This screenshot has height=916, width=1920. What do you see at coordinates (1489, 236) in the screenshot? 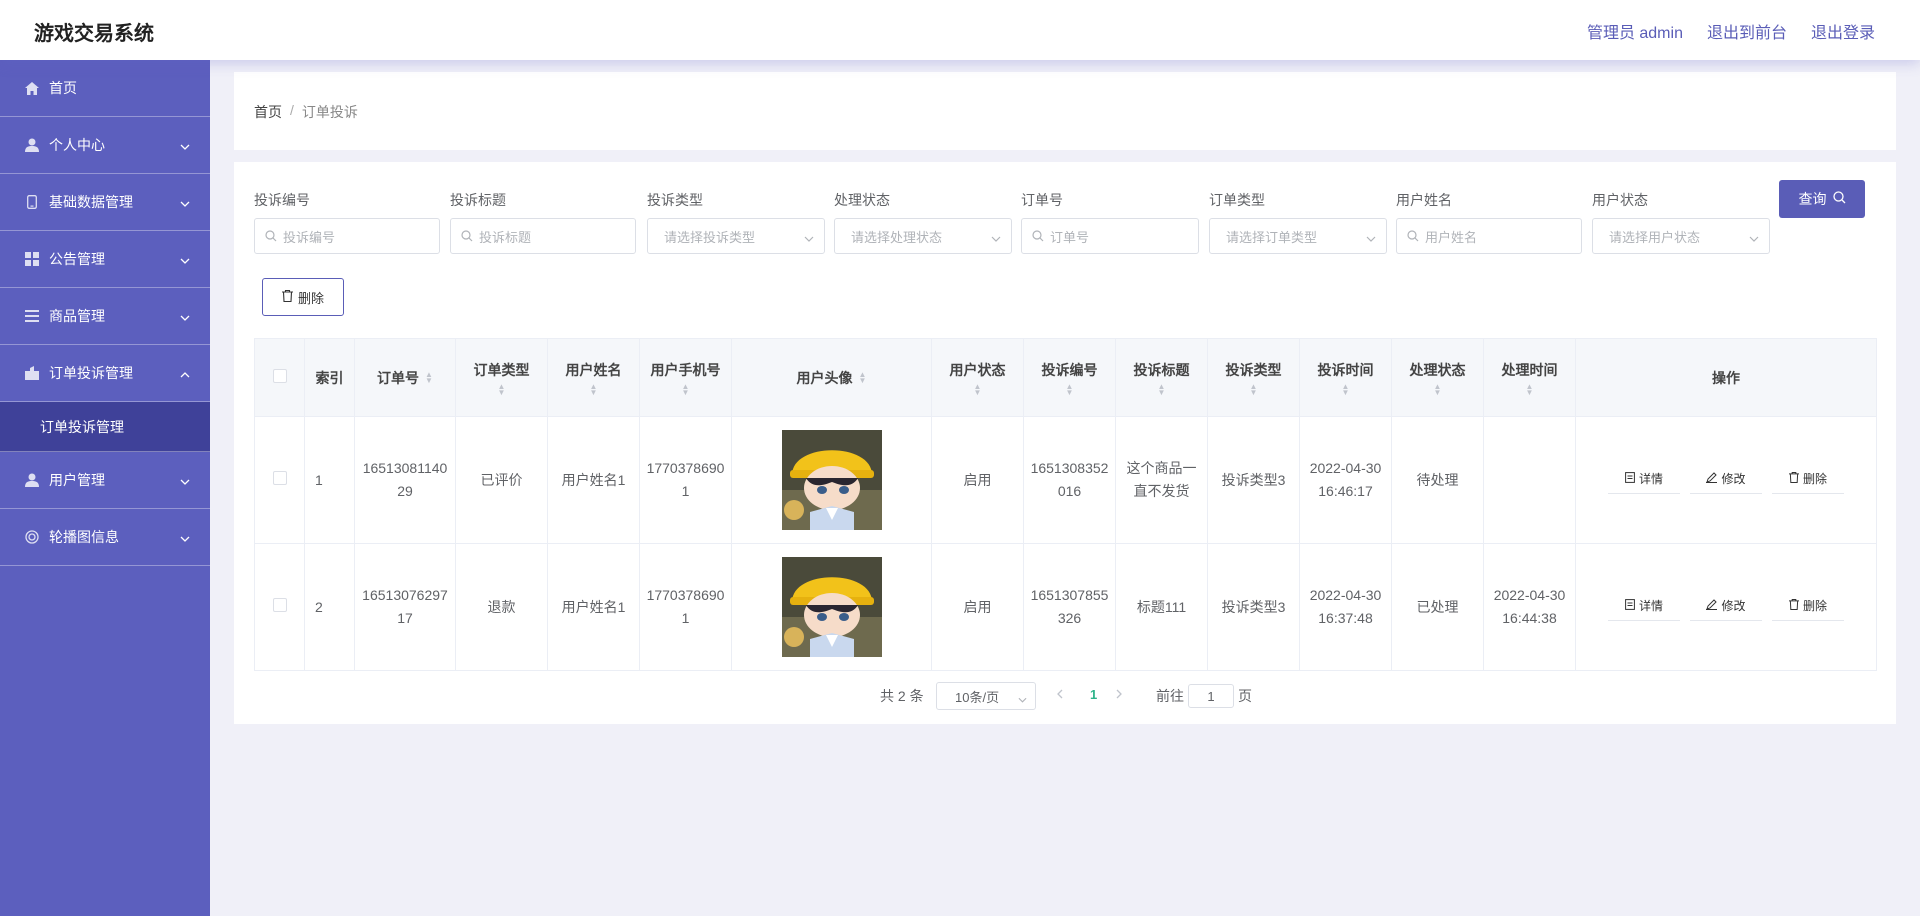
I see `user-name-input: 用户姓名` at bounding box center [1489, 236].